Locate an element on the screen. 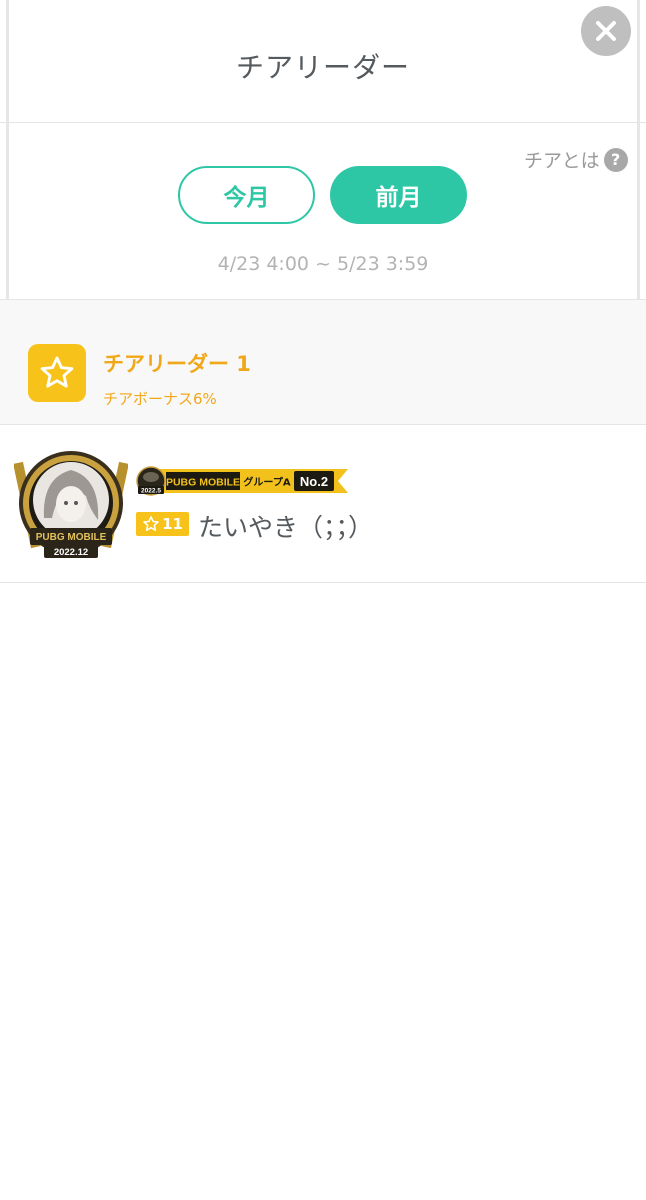  banner-game: PUBG MOBILE is located at coordinates (203, 483).